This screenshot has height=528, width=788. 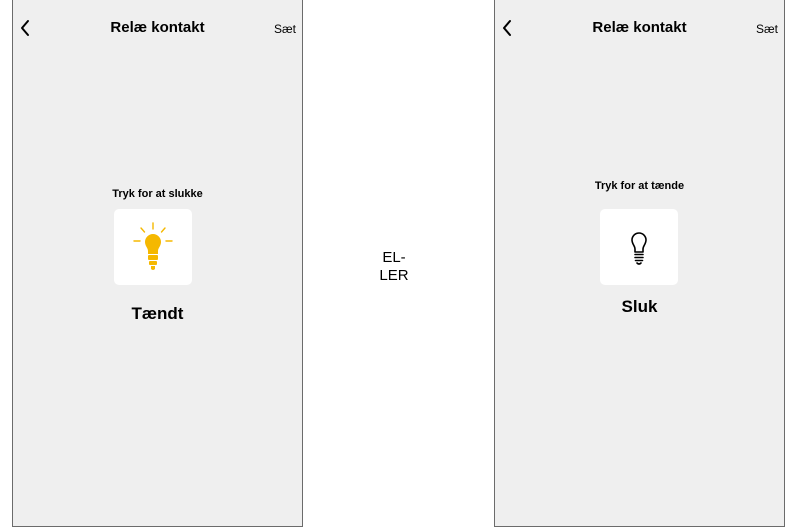 I want to click on or-separator: EL- LER, so click(x=394, y=267).